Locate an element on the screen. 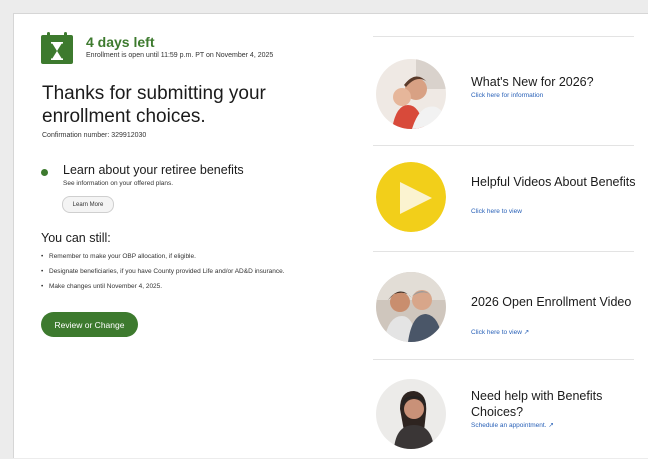 The width and height of the screenshot is (648, 459). card-title: Need help with Benefits Choices? is located at coordinates (537, 404).